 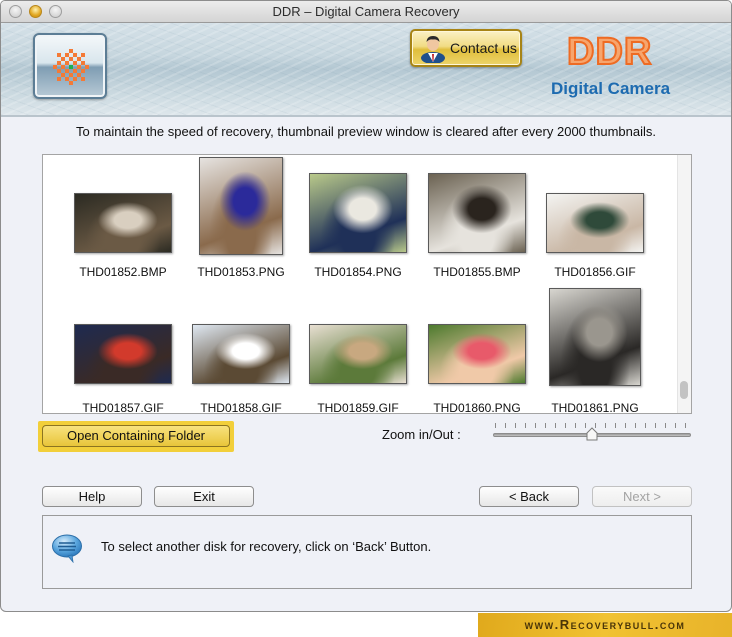 What do you see at coordinates (433, 49) in the screenshot?
I see `person-icon` at bounding box center [433, 49].